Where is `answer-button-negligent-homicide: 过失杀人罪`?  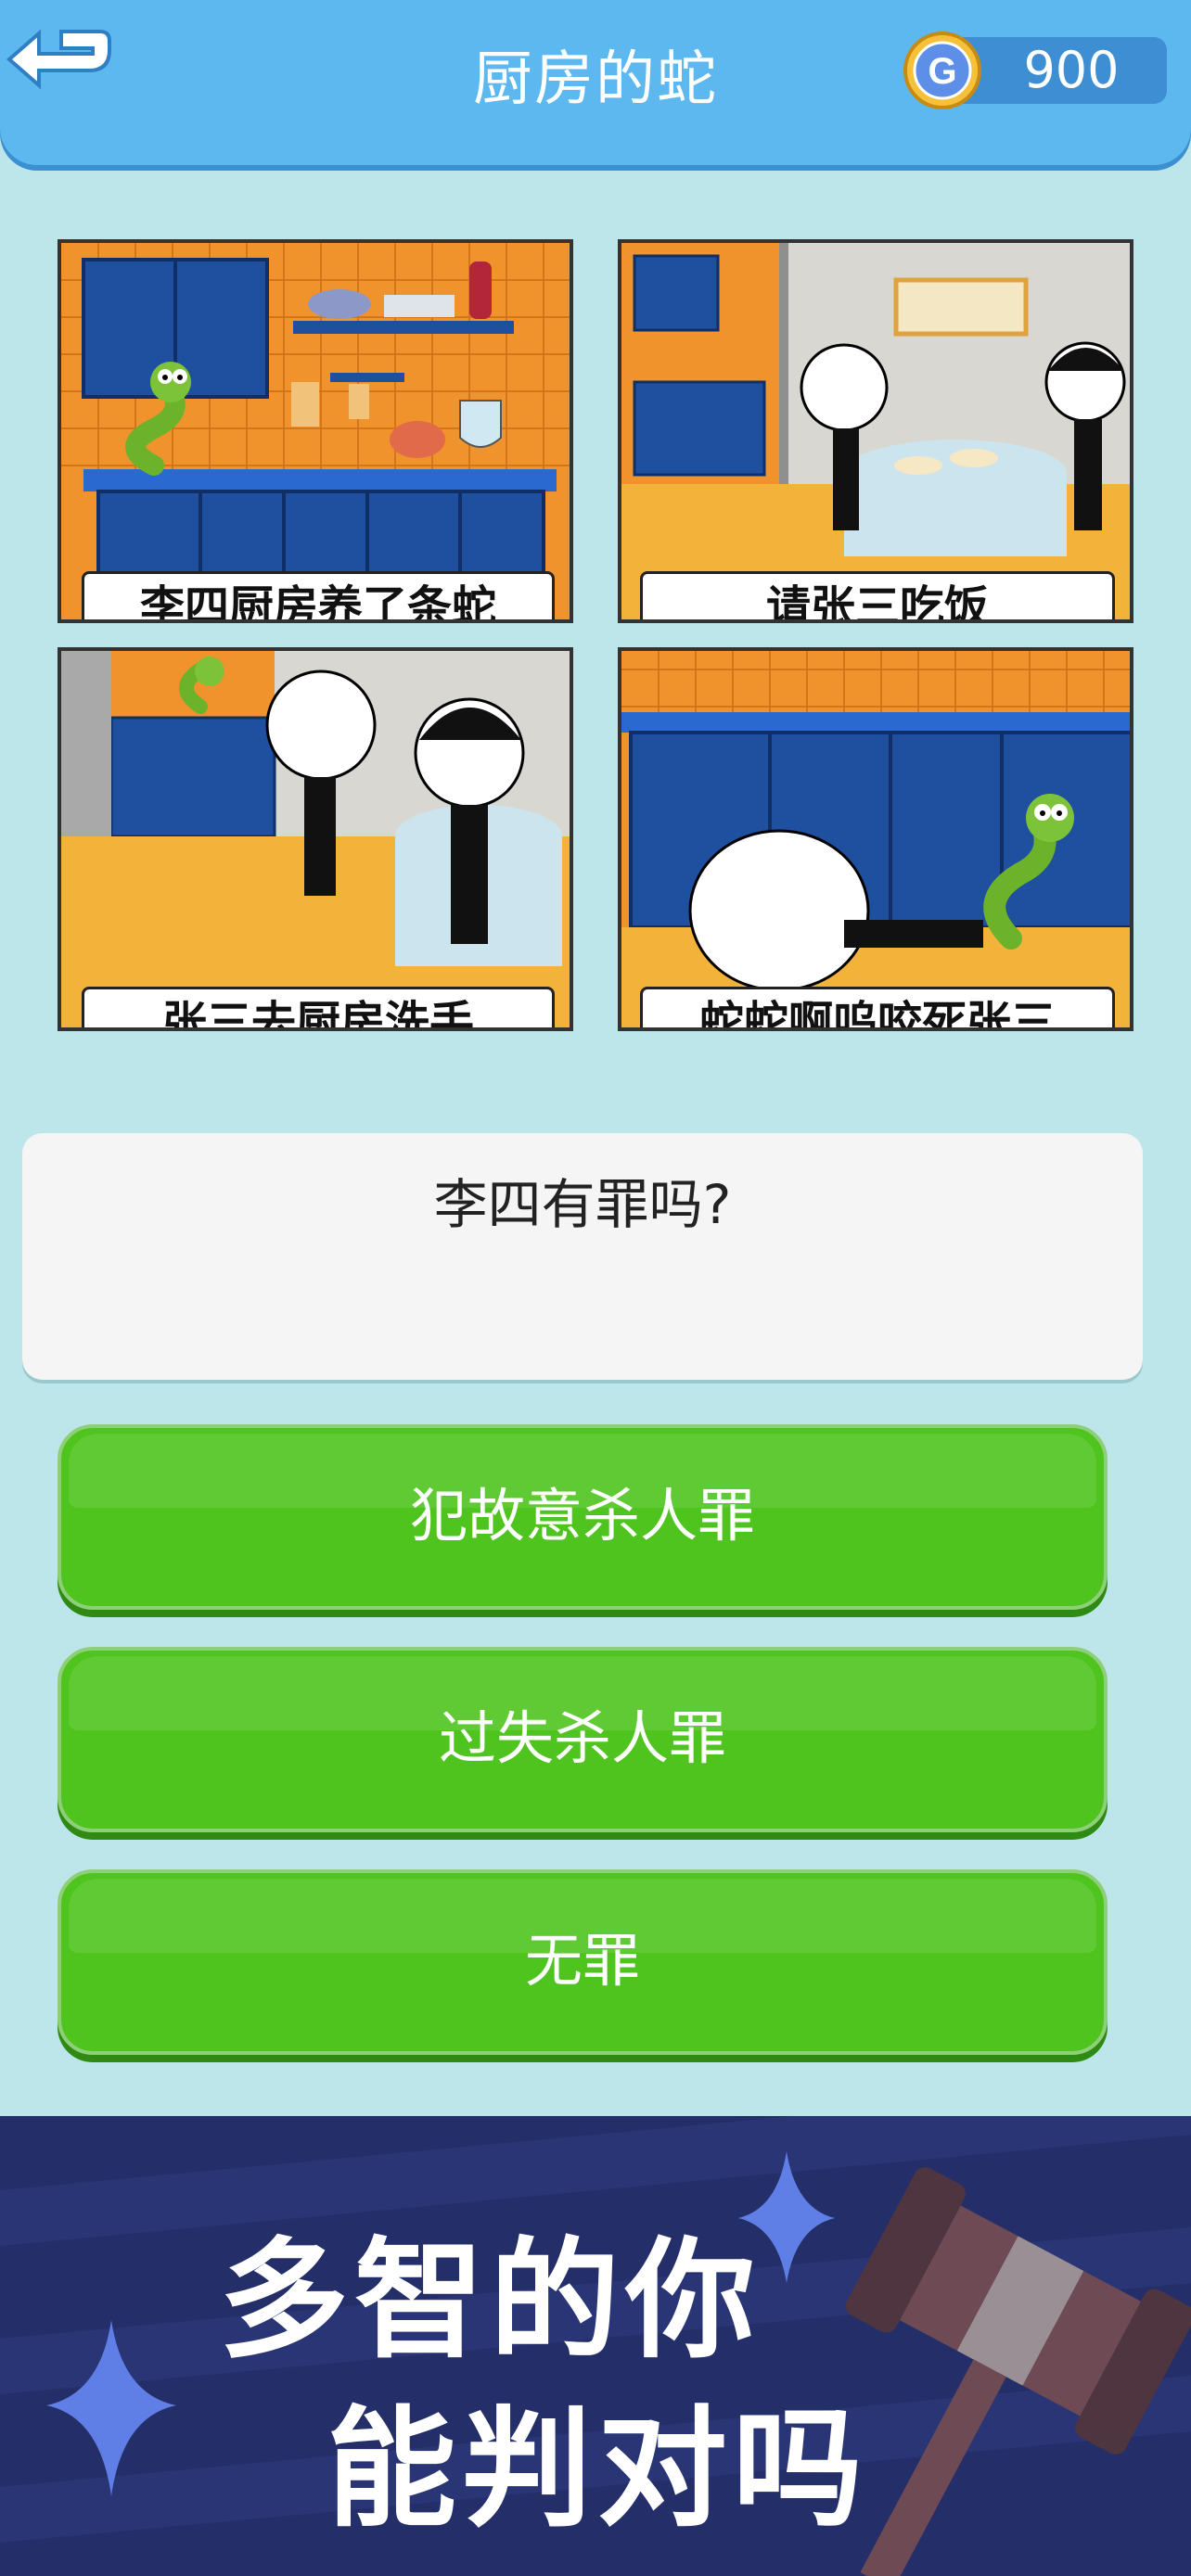 answer-button-negligent-homicide: 过失杀人罪 is located at coordinates (583, 1739).